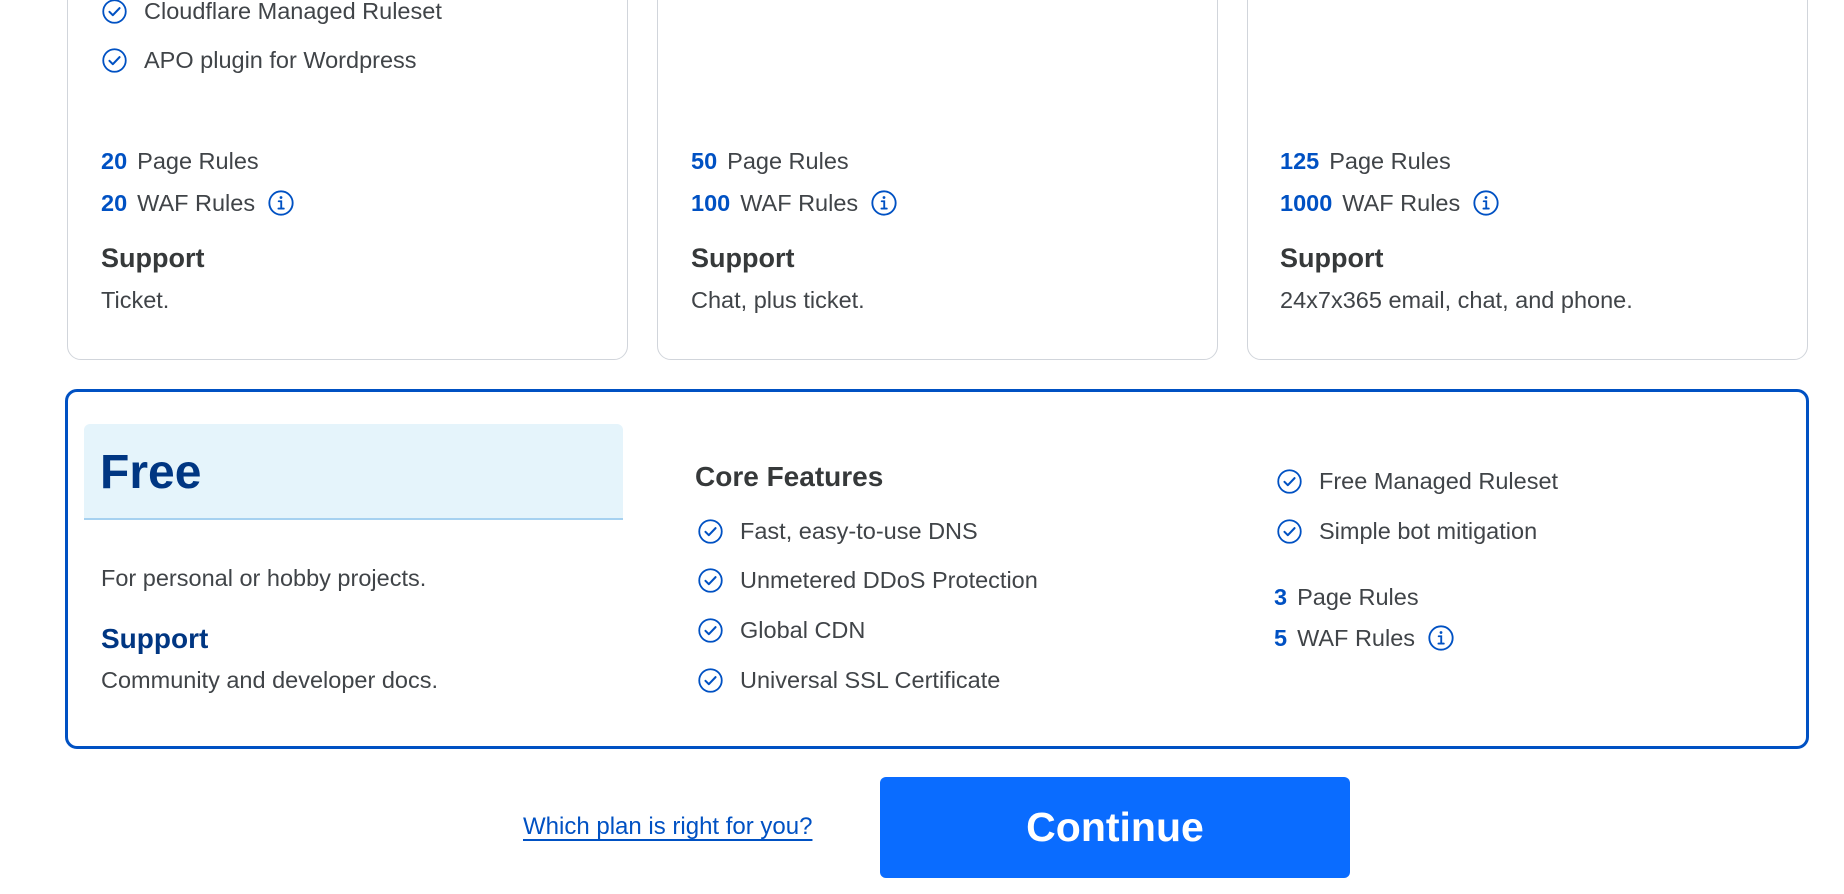  I want to click on feature-label: Simple bot mitigation, so click(1428, 531).